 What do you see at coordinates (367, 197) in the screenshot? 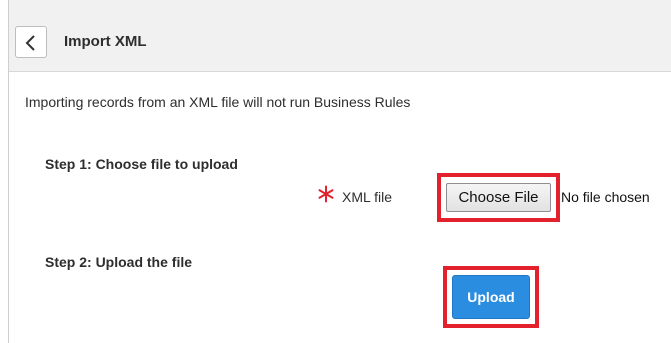
I see `xml-file-label: XML file` at bounding box center [367, 197].